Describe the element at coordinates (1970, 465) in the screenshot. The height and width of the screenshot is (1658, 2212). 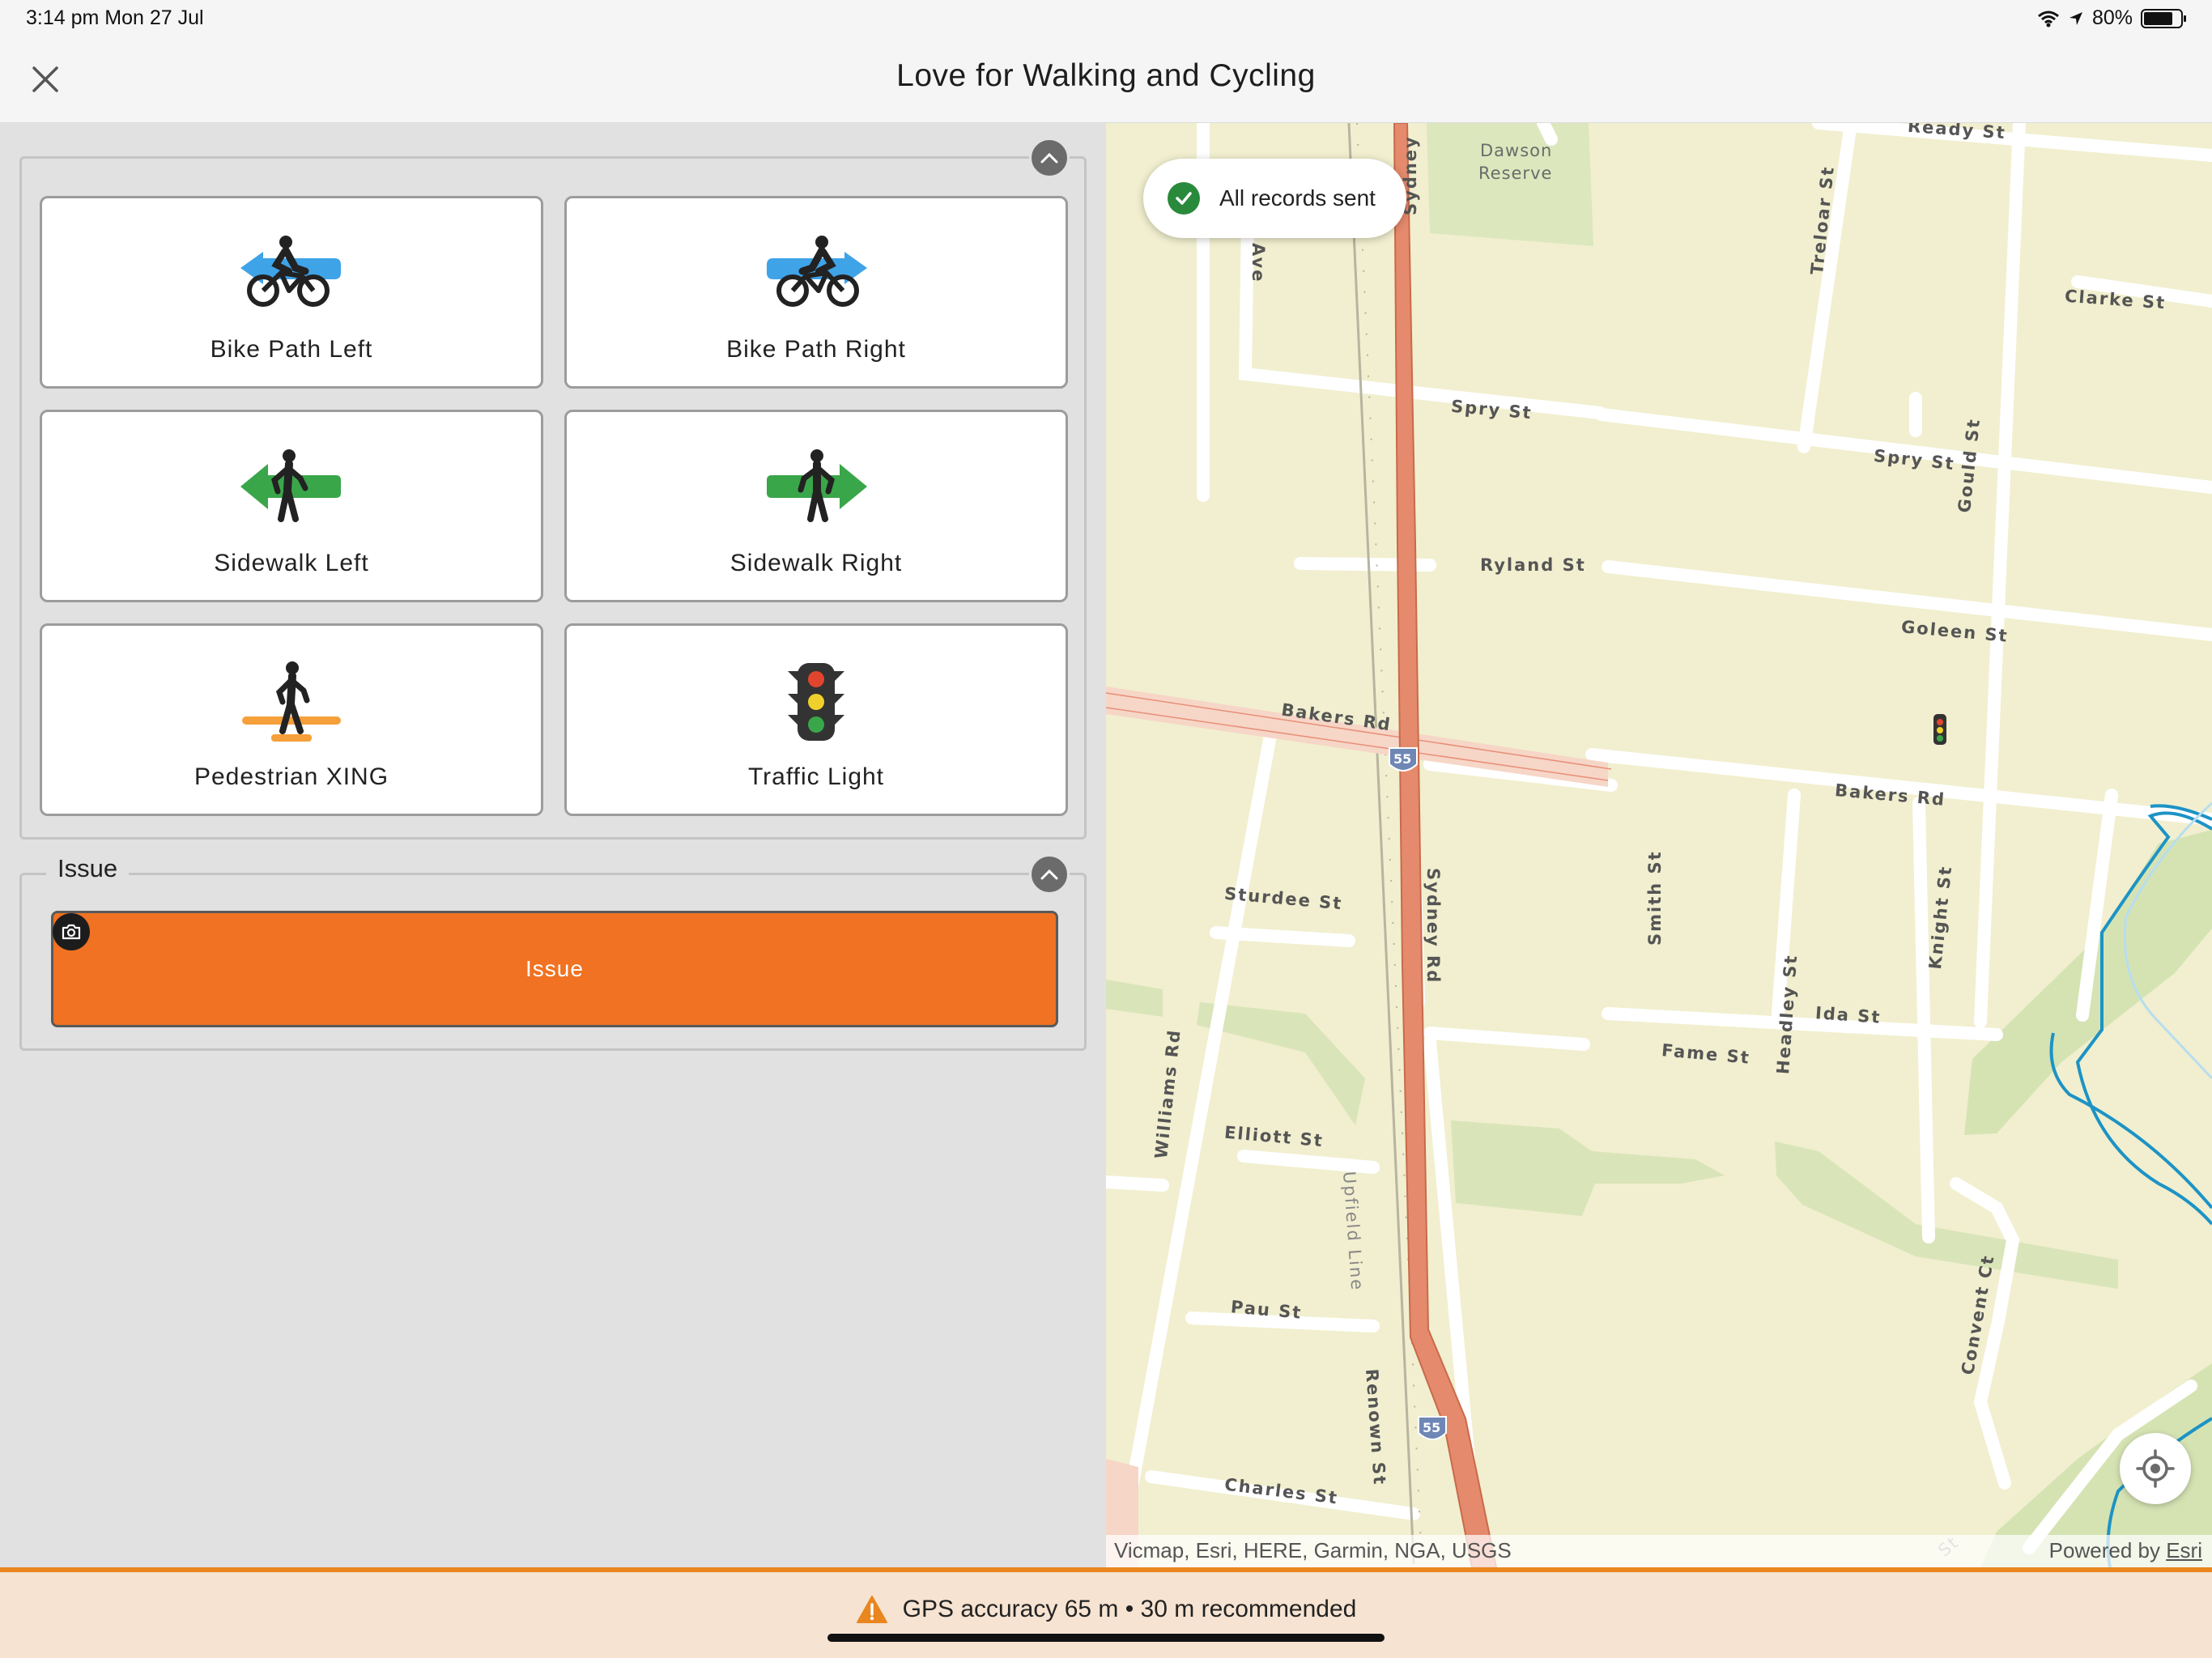
I see `map-label: Gould St` at that location.